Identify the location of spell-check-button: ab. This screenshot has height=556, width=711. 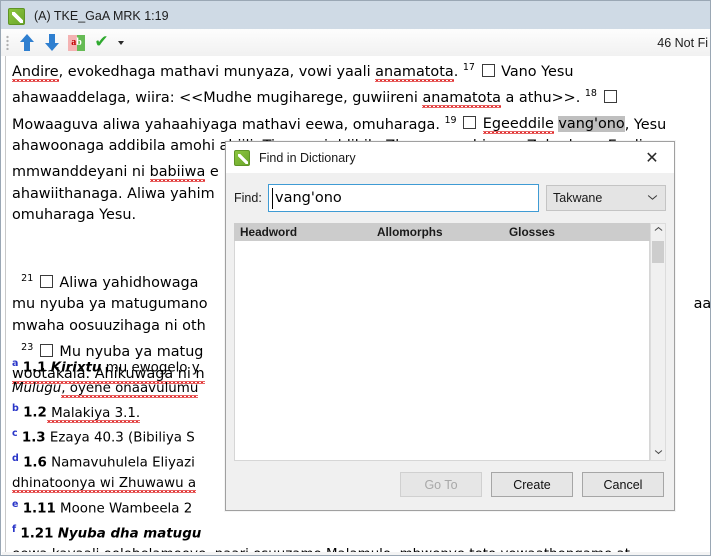
(76, 42).